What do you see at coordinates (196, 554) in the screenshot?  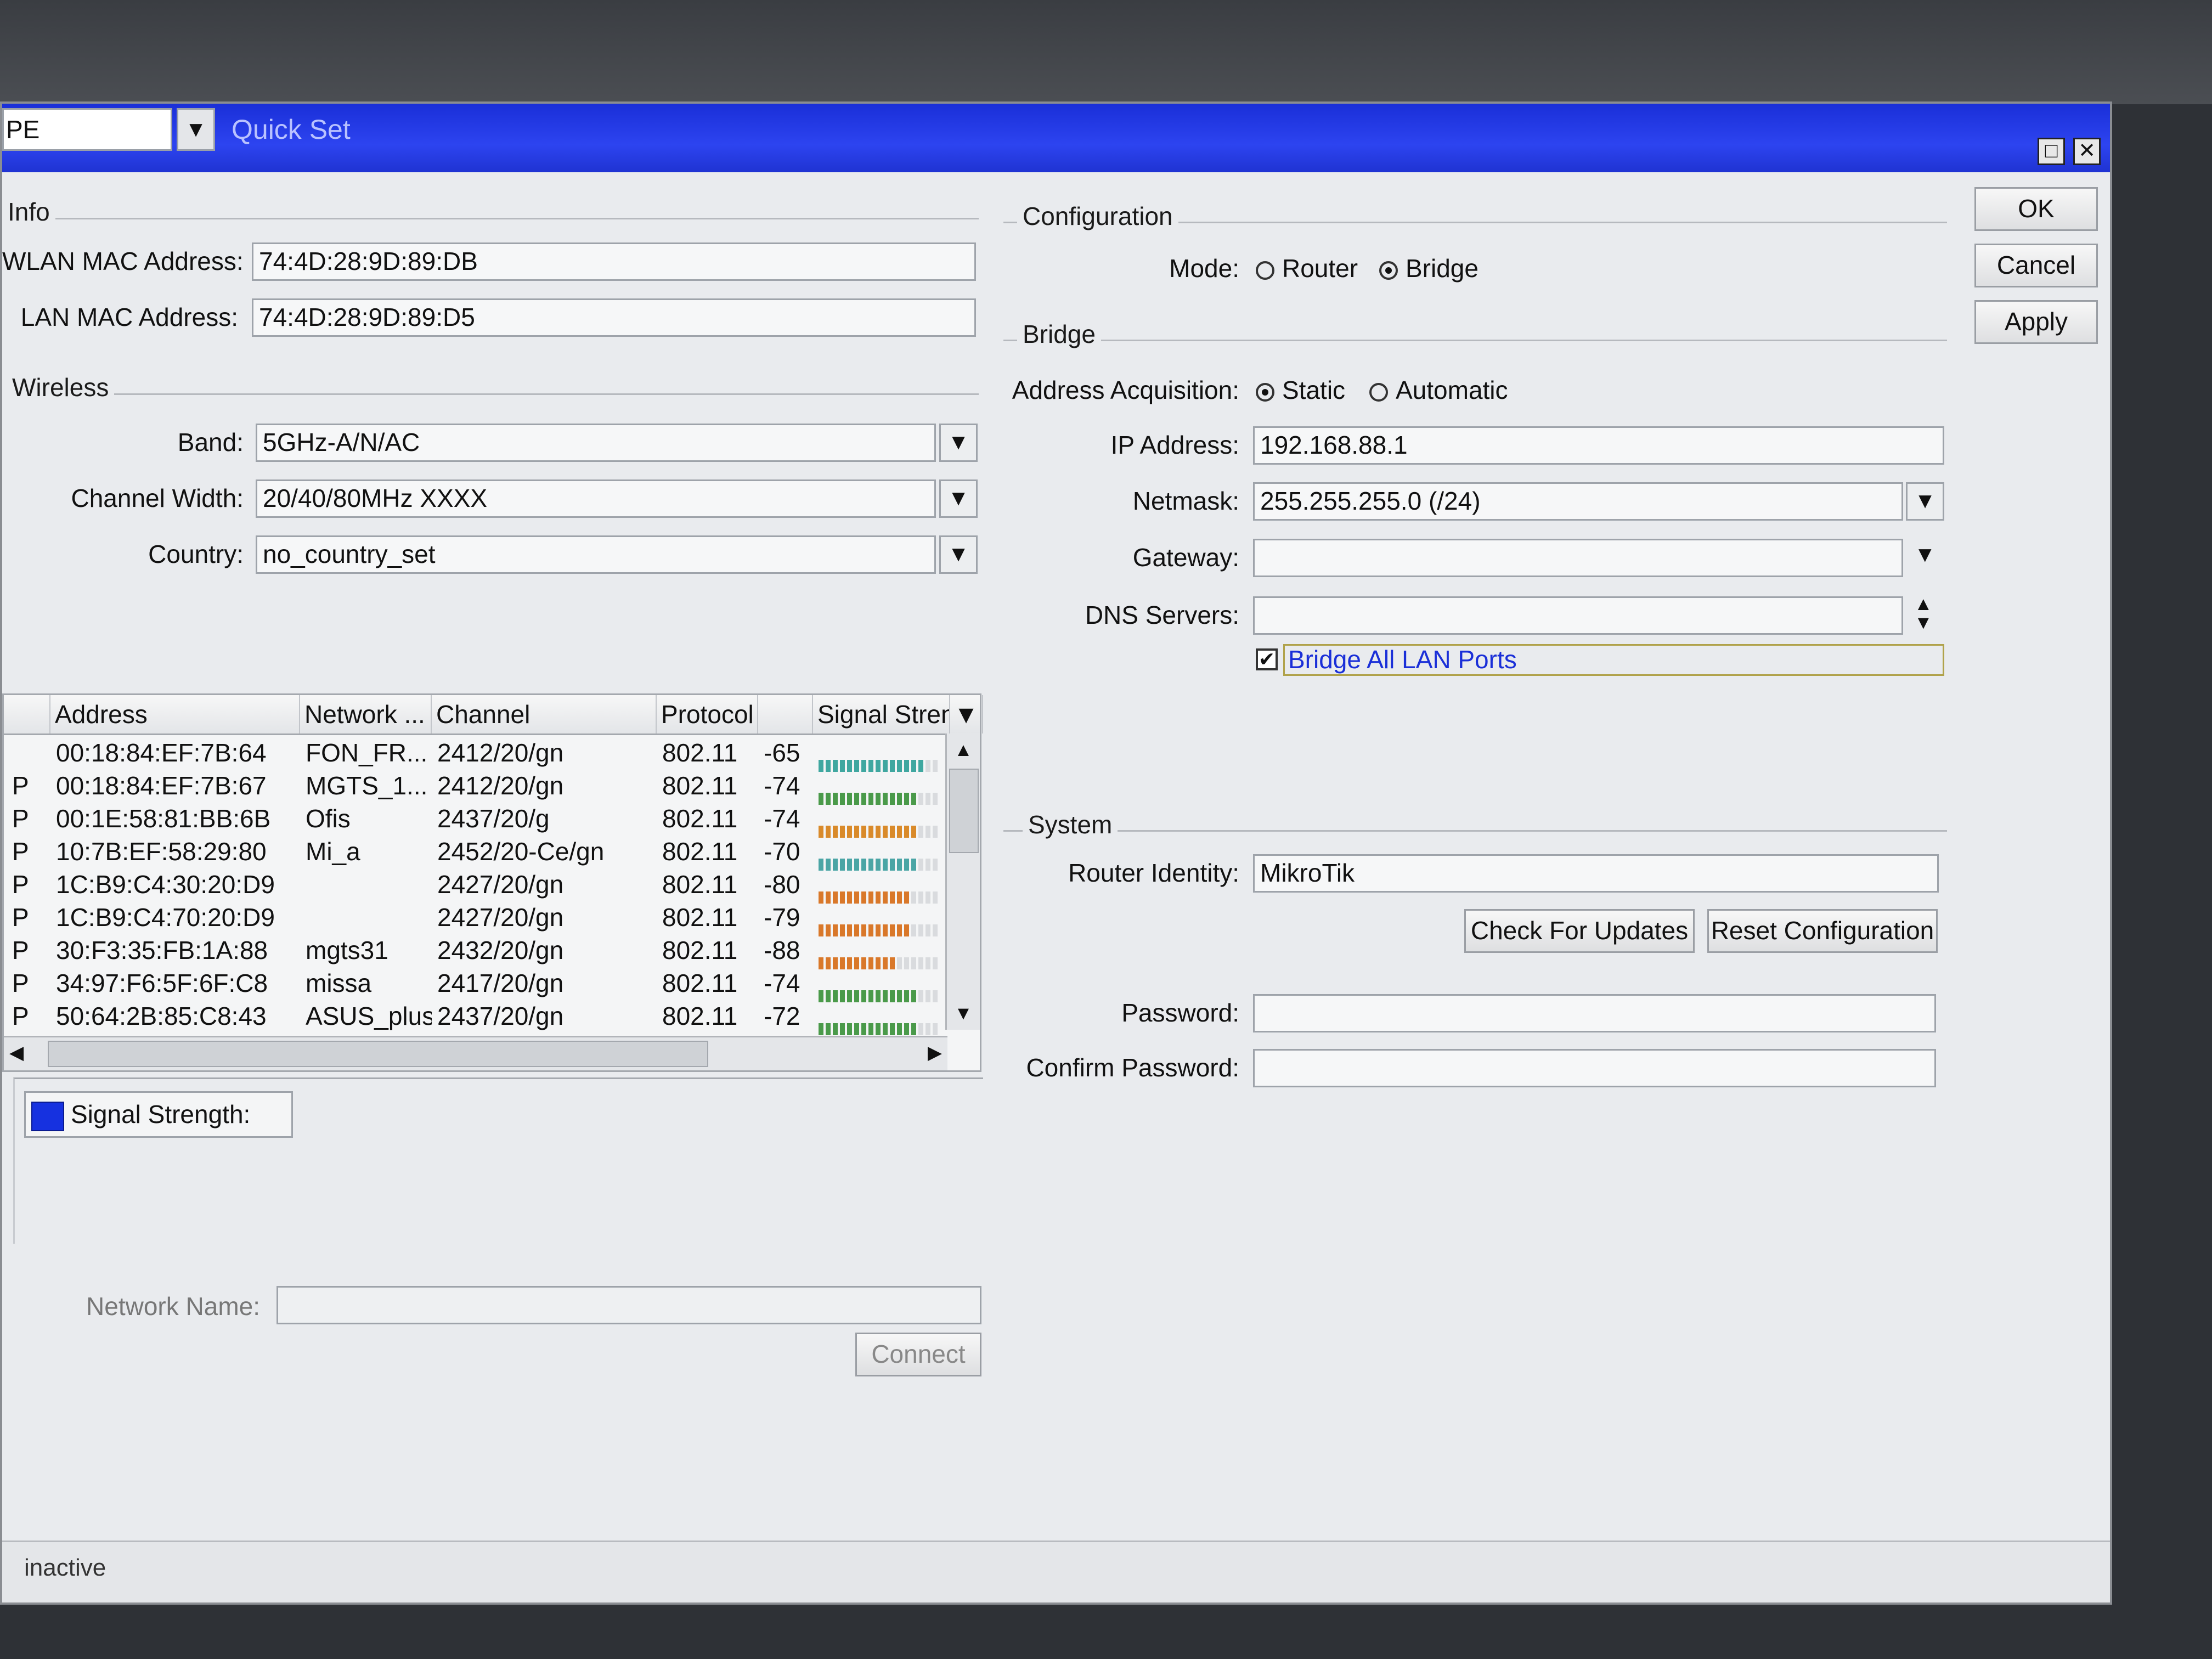 I see `country-label: Country:` at bounding box center [196, 554].